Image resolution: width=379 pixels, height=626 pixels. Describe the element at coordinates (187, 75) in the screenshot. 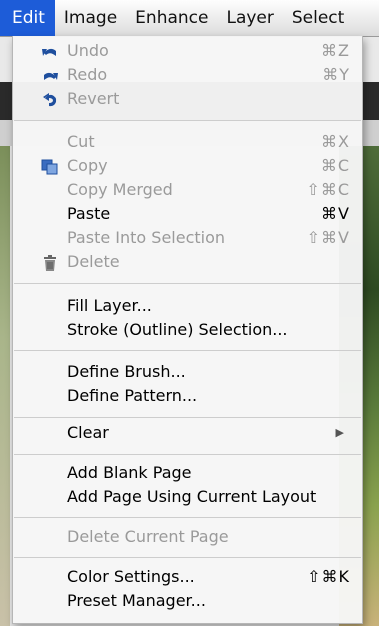

I see `menu-item-redo: Redo ⌘Y` at that location.